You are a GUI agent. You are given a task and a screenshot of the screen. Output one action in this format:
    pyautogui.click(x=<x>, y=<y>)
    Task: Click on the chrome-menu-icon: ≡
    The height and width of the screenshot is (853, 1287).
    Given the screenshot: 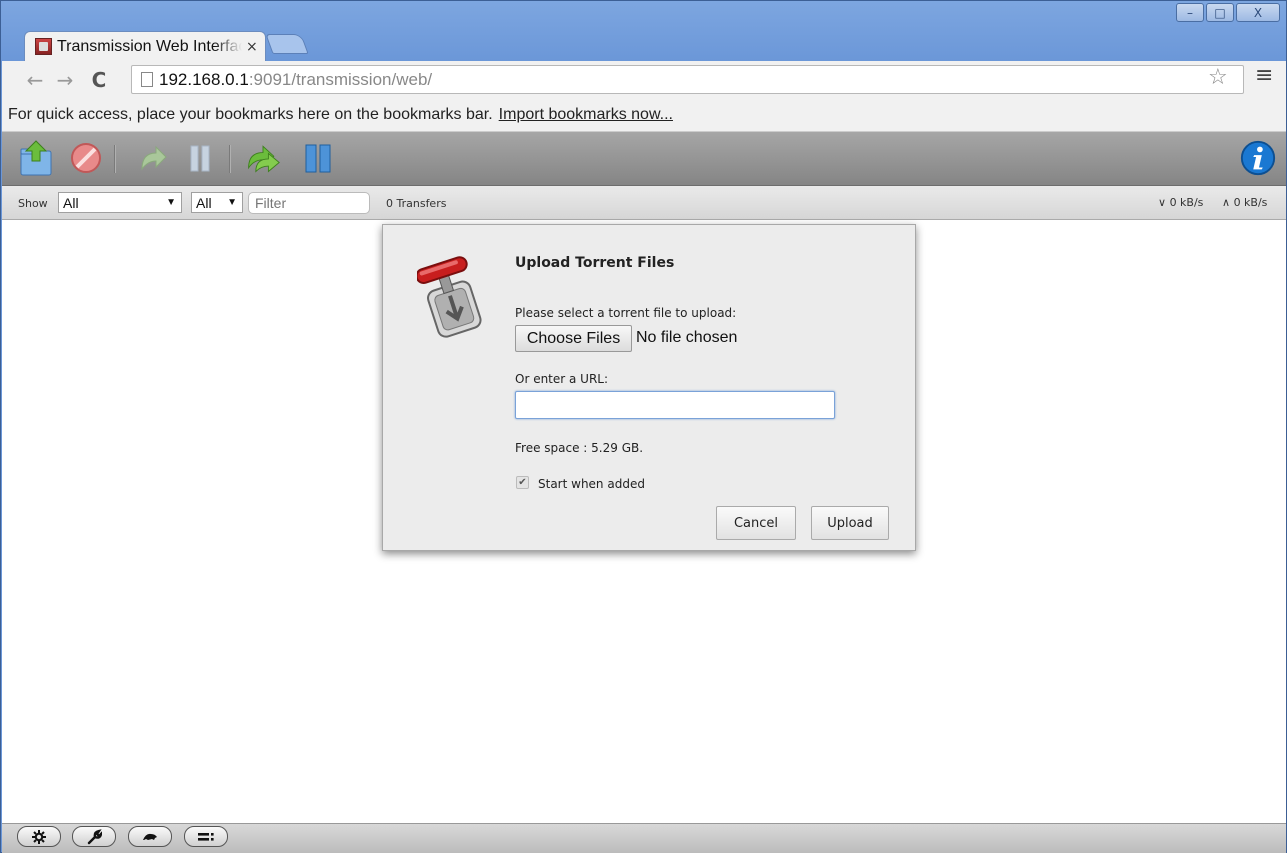 What is the action you would take?
    pyautogui.click(x=1264, y=75)
    